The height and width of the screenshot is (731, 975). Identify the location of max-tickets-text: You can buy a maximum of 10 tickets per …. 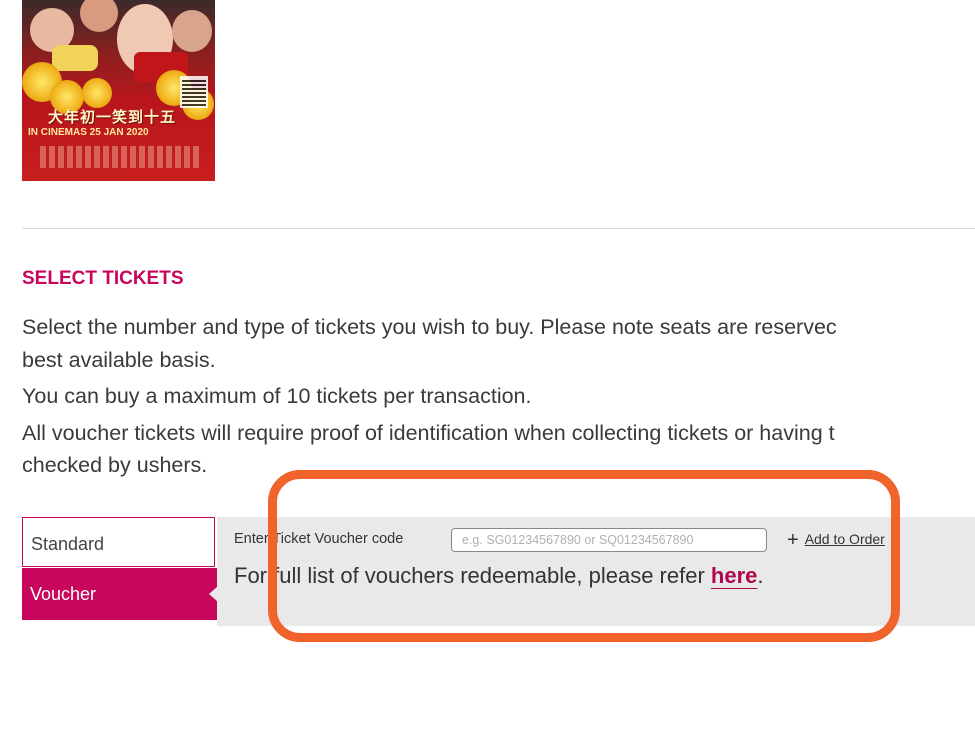
(277, 396).